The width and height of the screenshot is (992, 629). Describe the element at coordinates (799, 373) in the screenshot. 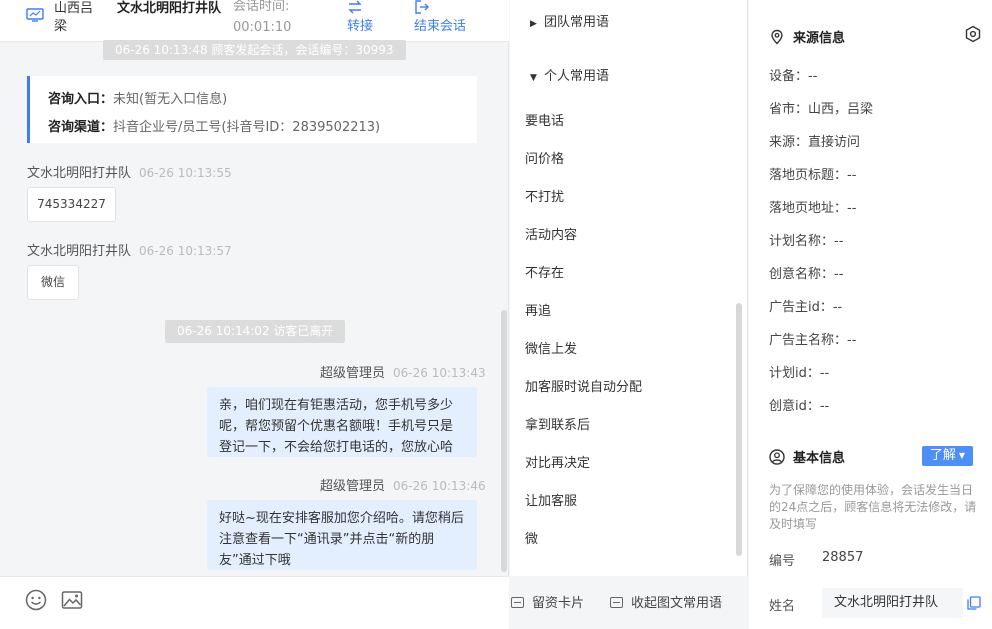

I see `source-field: 计划id：--` at that location.